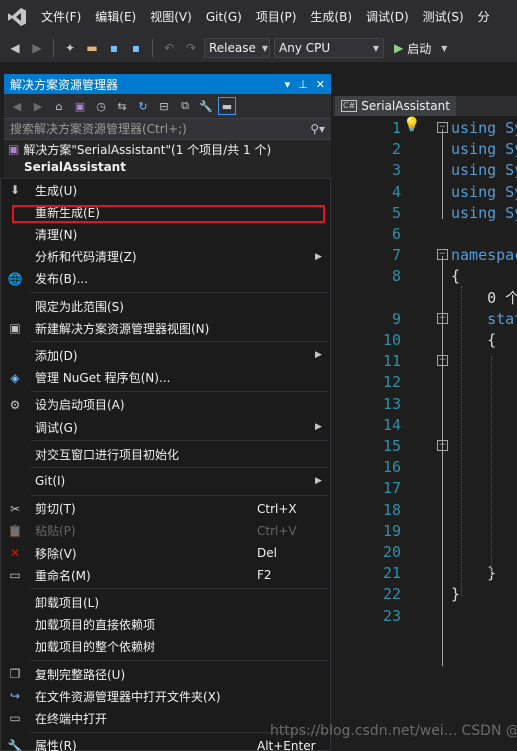 The height and width of the screenshot is (751, 517). I want to click on undo-icon: ↶, so click(169, 48).